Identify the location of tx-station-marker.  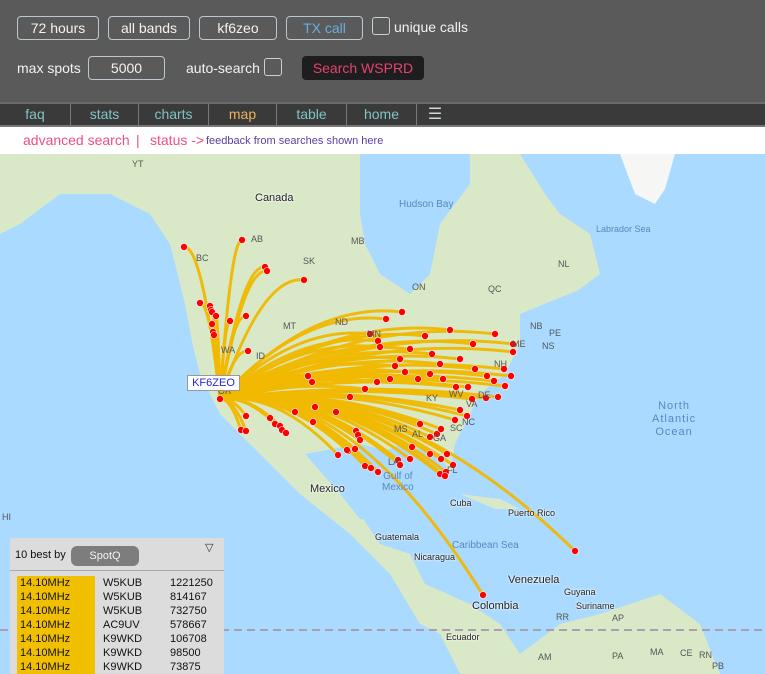
(220, 399).